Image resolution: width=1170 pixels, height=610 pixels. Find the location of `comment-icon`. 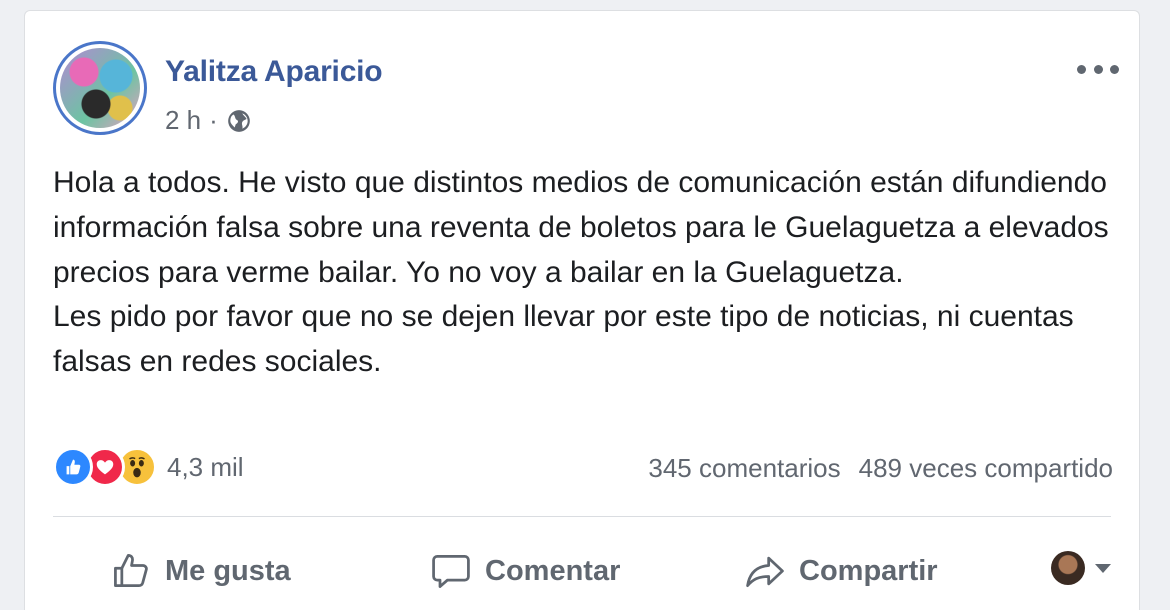

comment-icon is located at coordinates (451, 571).